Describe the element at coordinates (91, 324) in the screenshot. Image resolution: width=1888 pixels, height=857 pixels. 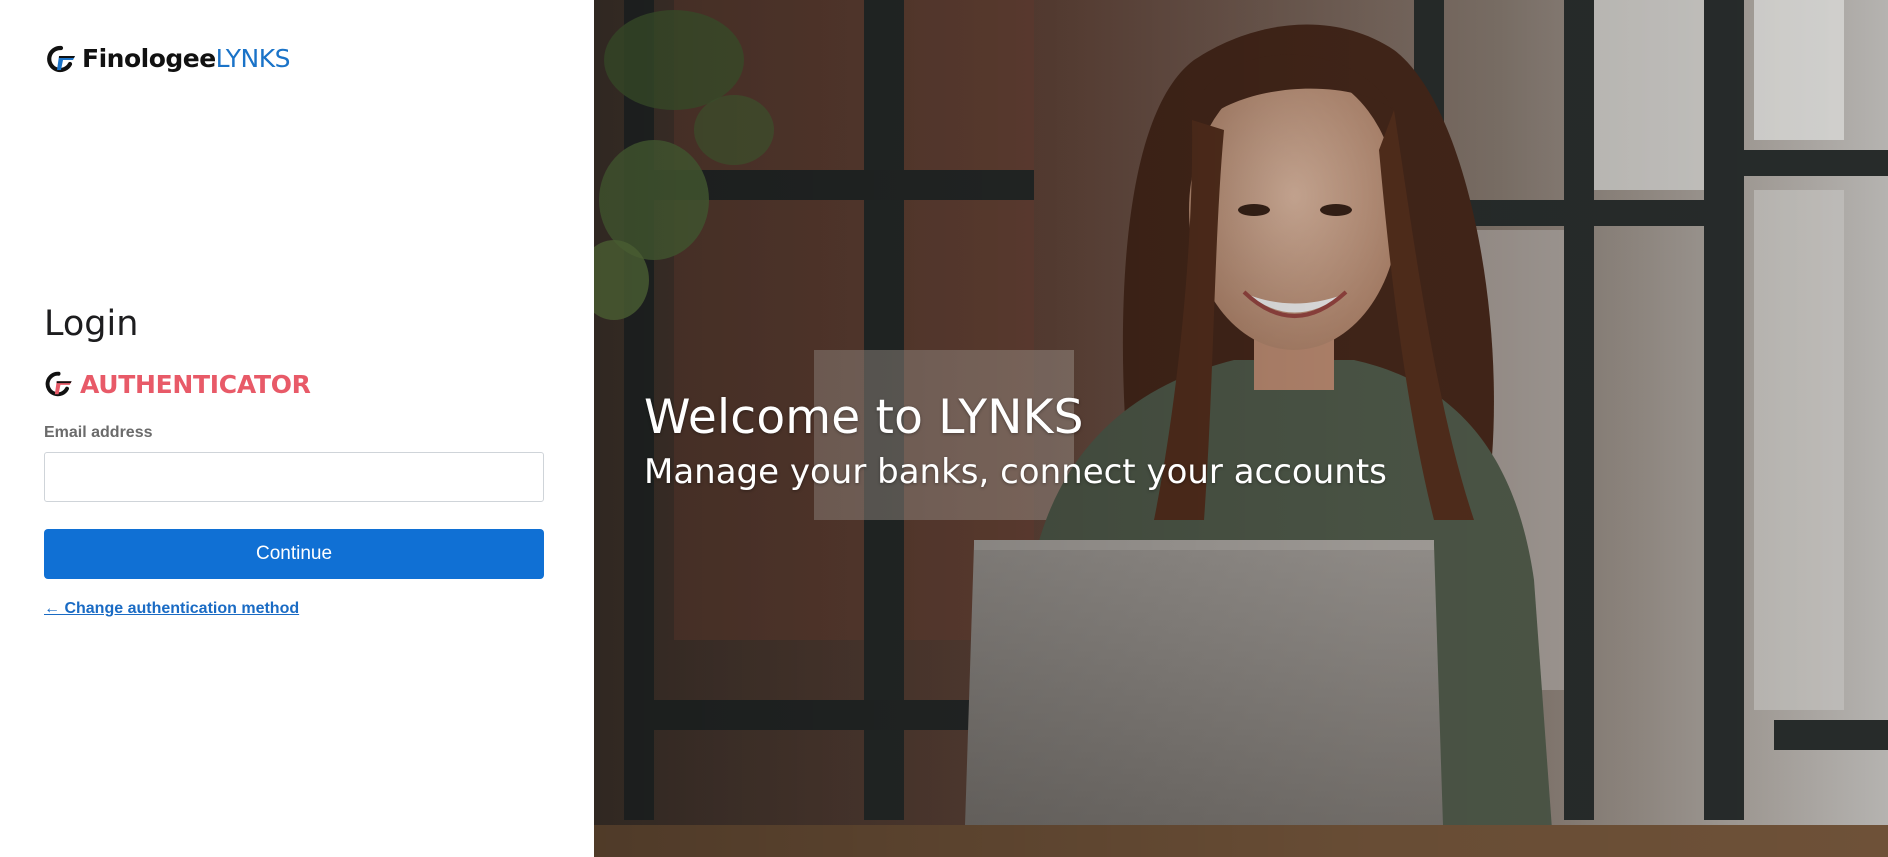
I see `page-title: Login` at that location.